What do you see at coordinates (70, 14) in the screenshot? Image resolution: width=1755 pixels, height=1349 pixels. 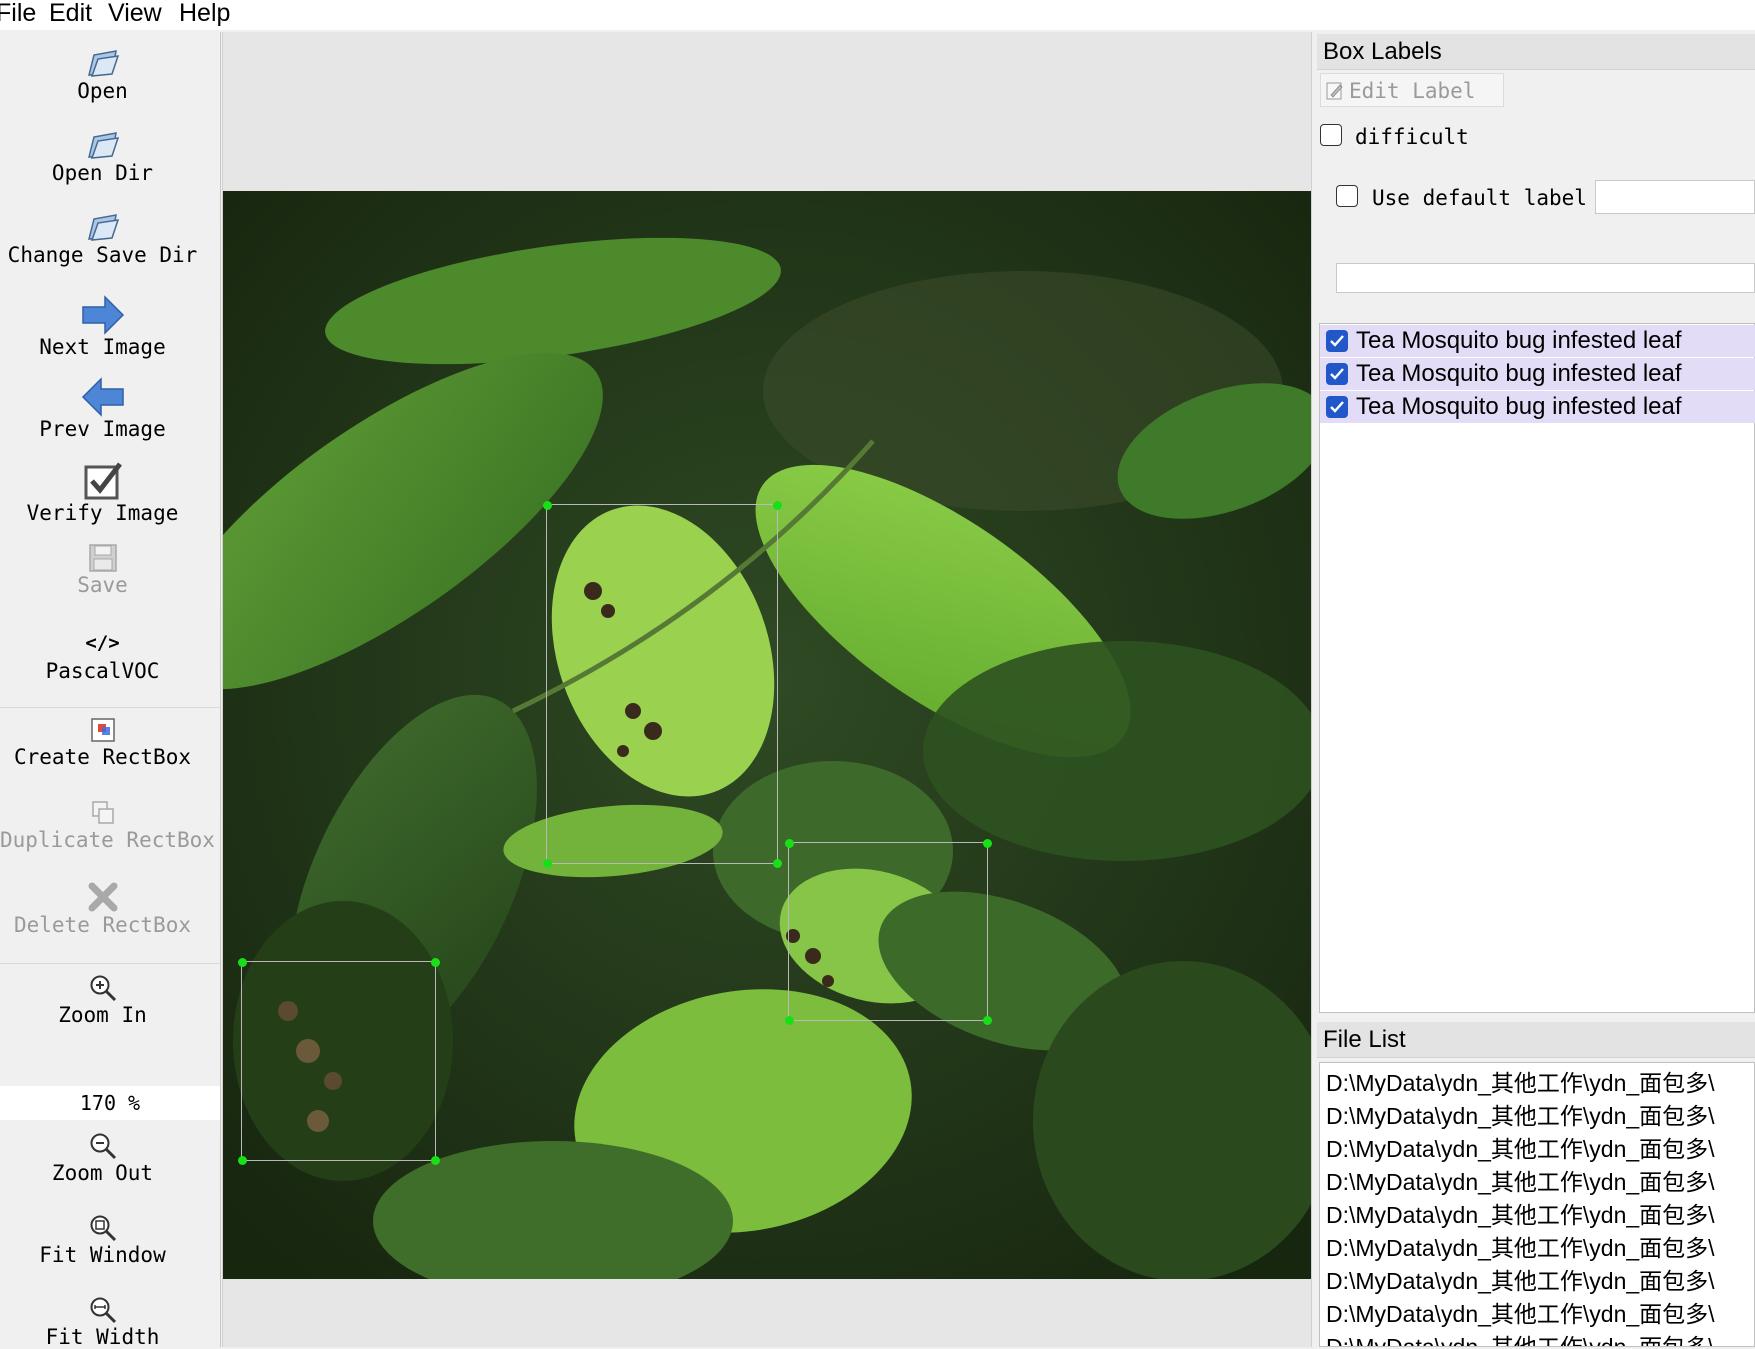 I see `menu-edit: Edit` at bounding box center [70, 14].